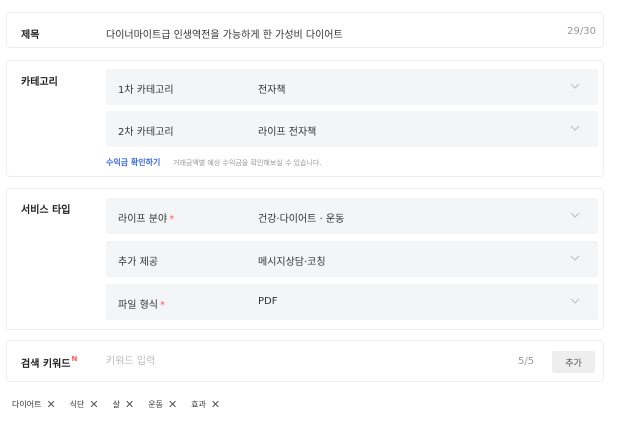 The height and width of the screenshot is (428, 640). What do you see at coordinates (573, 362) in the screenshot?
I see `add-keyword-button: 추가` at bounding box center [573, 362].